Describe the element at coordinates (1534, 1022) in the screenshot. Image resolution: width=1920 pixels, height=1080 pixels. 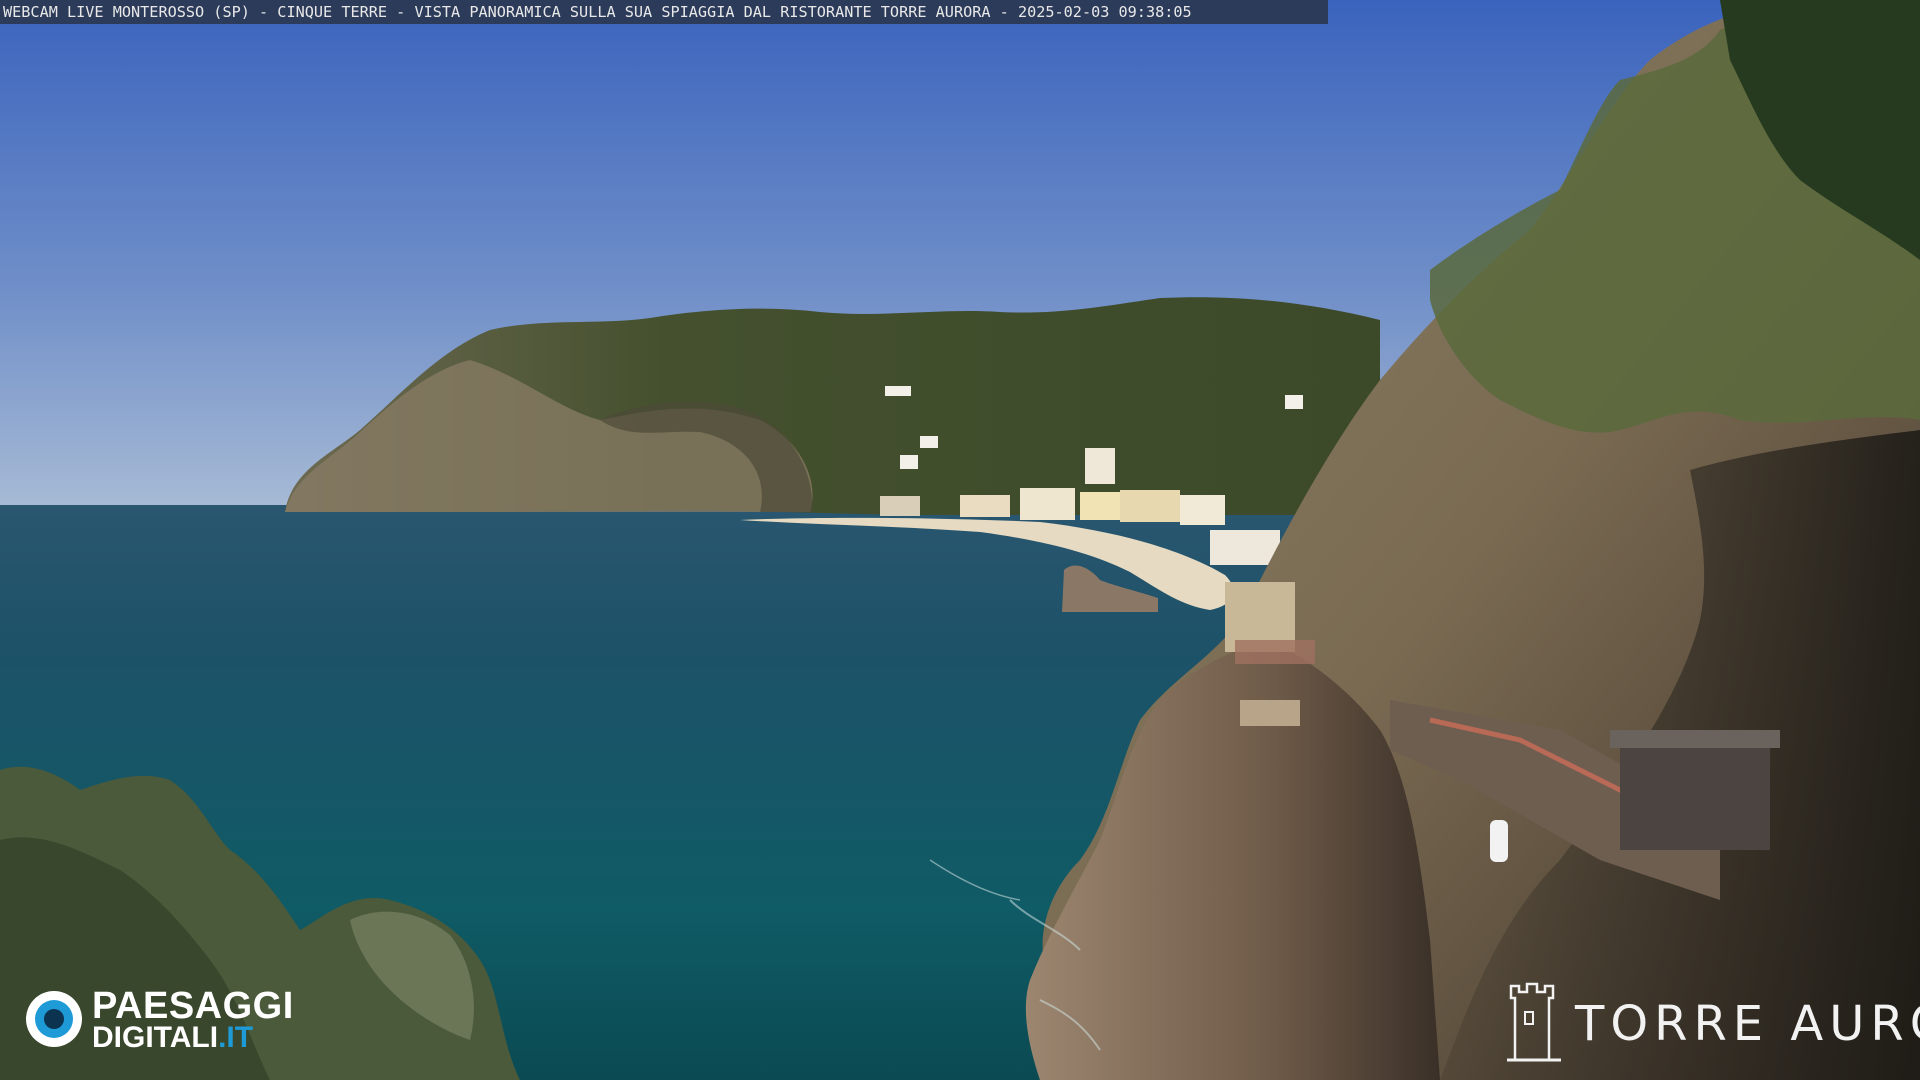
I see `tower-icon` at that location.